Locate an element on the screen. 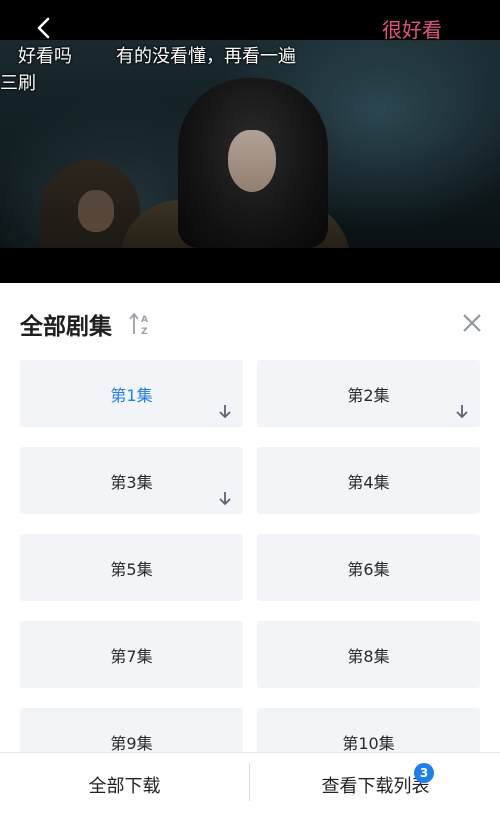  episode-item: 第4集 is located at coordinates (368, 480).